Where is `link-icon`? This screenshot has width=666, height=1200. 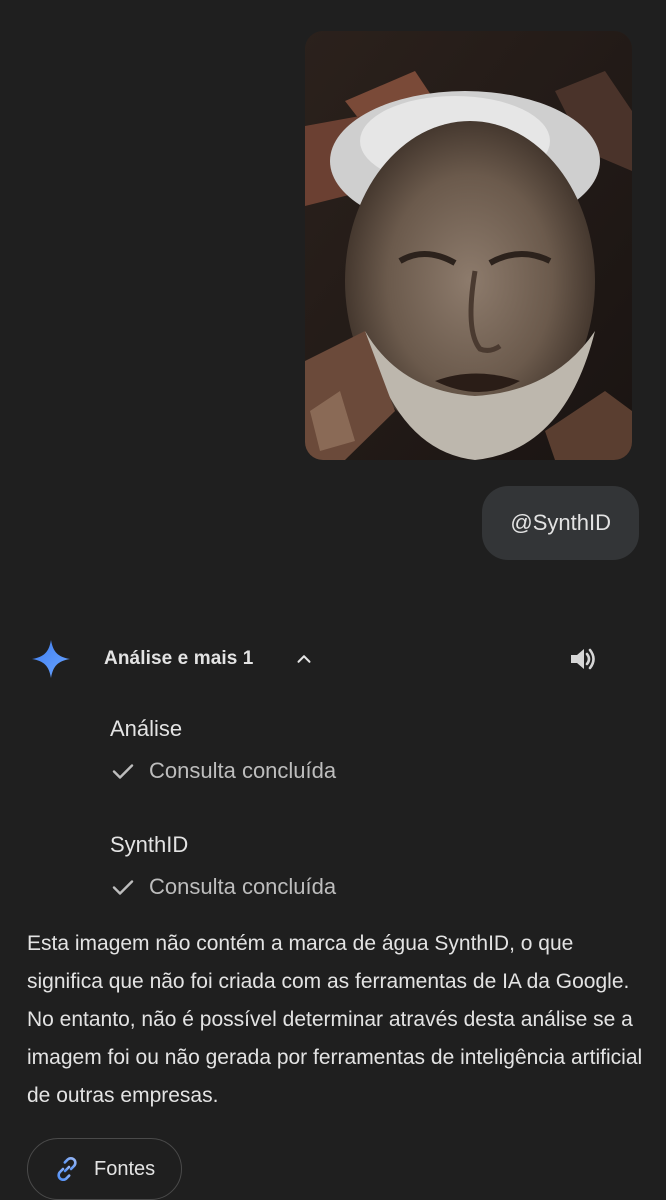 link-icon is located at coordinates (67, 1169).